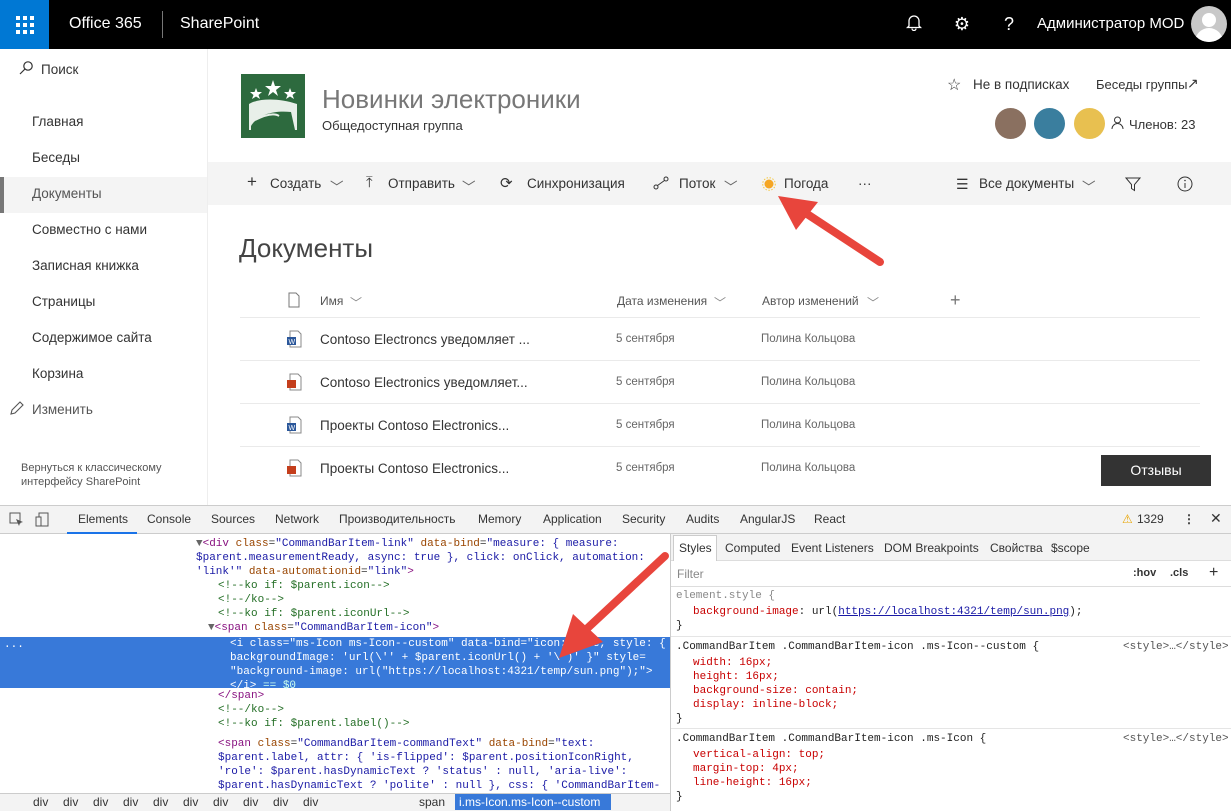  What do you see at coordinates (690, 574) in the screenshot?
I see `styles-filter-input: Filter` at bounding box center [690, 574].